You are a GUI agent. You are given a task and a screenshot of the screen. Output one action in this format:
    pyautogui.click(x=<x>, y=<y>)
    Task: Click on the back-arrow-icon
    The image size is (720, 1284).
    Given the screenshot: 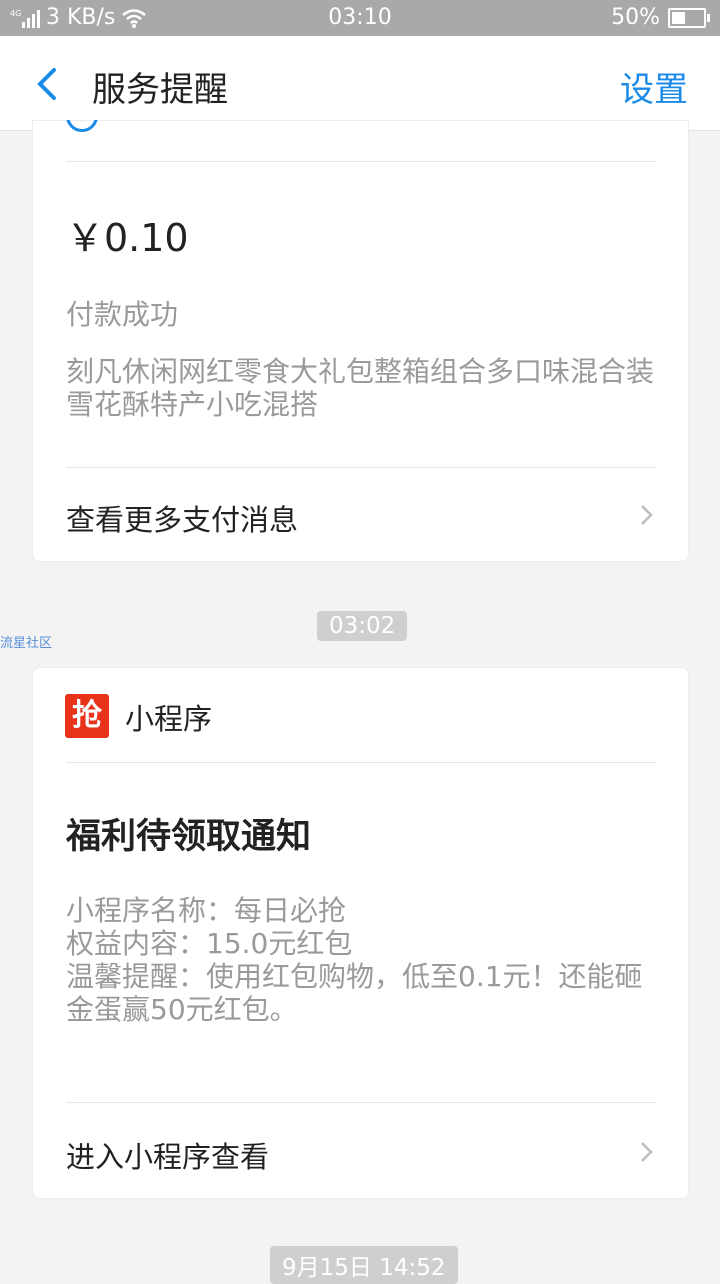 What is the action you would take?
    pyautogui.click(x=50, y=84)
    